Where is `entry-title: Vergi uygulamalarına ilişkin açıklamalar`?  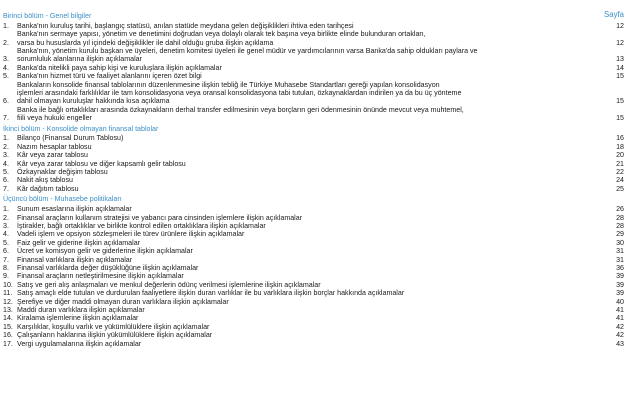 entry-title: Vergi uygulamalarına ilişkin açıklamalar is located at coordinates (79, 343).